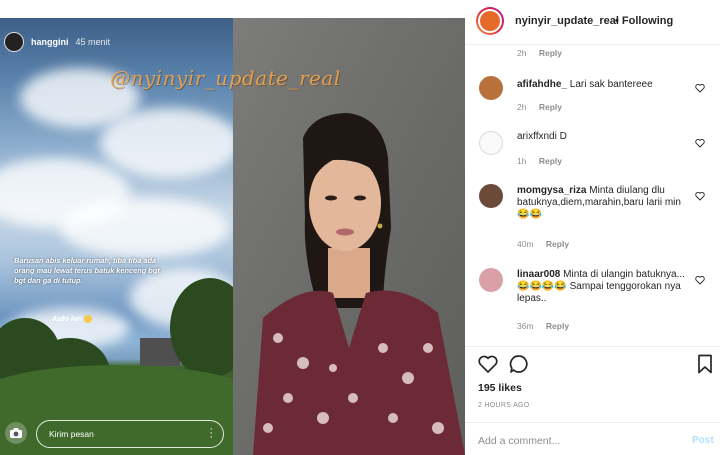 The image size is (720, 455). What do you see at coordinates (551, 190) in the screenshot?
I see `commenter-username: momgysa_riza` at bounding box center [551, 190].